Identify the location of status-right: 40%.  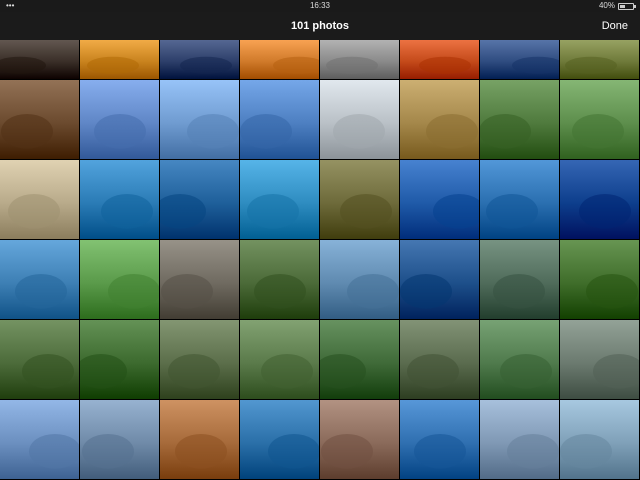
(617, 6).